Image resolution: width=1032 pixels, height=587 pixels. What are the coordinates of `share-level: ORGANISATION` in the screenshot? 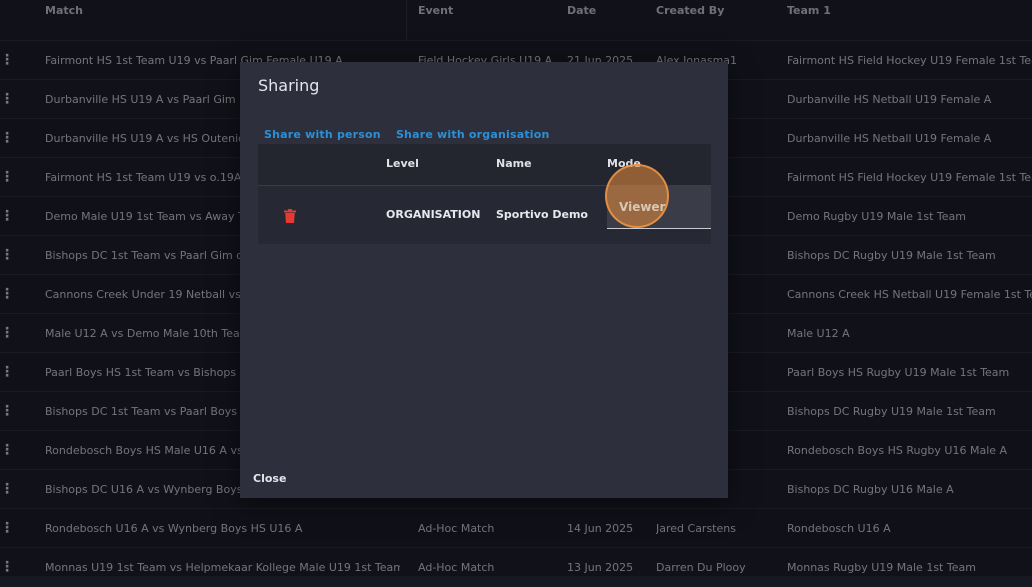 It's located at (433, 214).